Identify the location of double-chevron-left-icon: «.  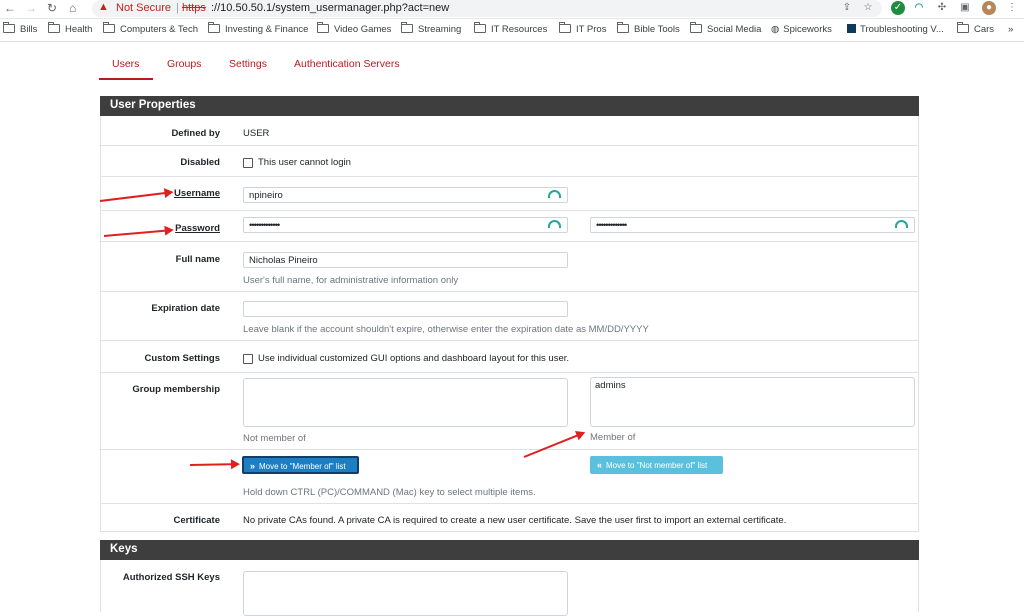
(600, 465).